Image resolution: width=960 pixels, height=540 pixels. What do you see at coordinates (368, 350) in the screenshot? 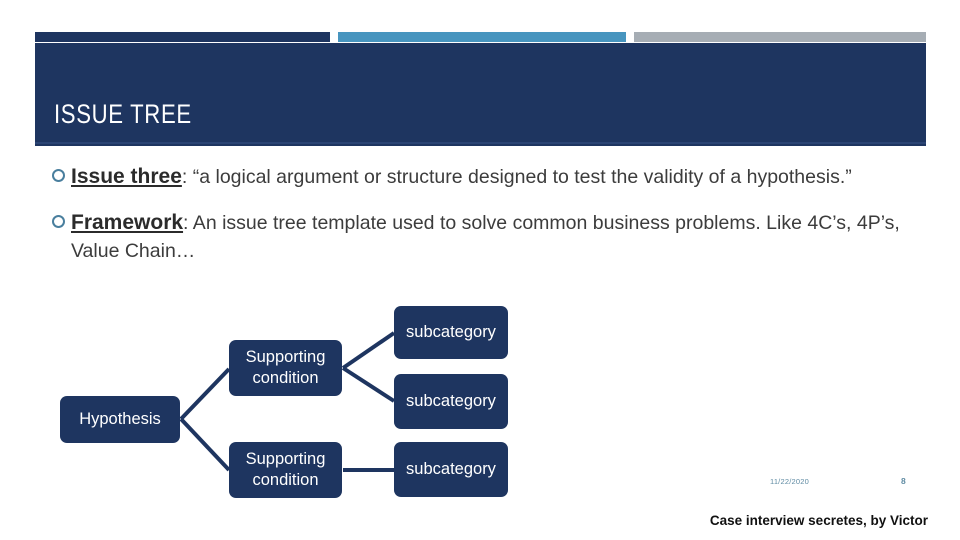
I see `edge-support1-sub1` at bounding box center [368, 350].